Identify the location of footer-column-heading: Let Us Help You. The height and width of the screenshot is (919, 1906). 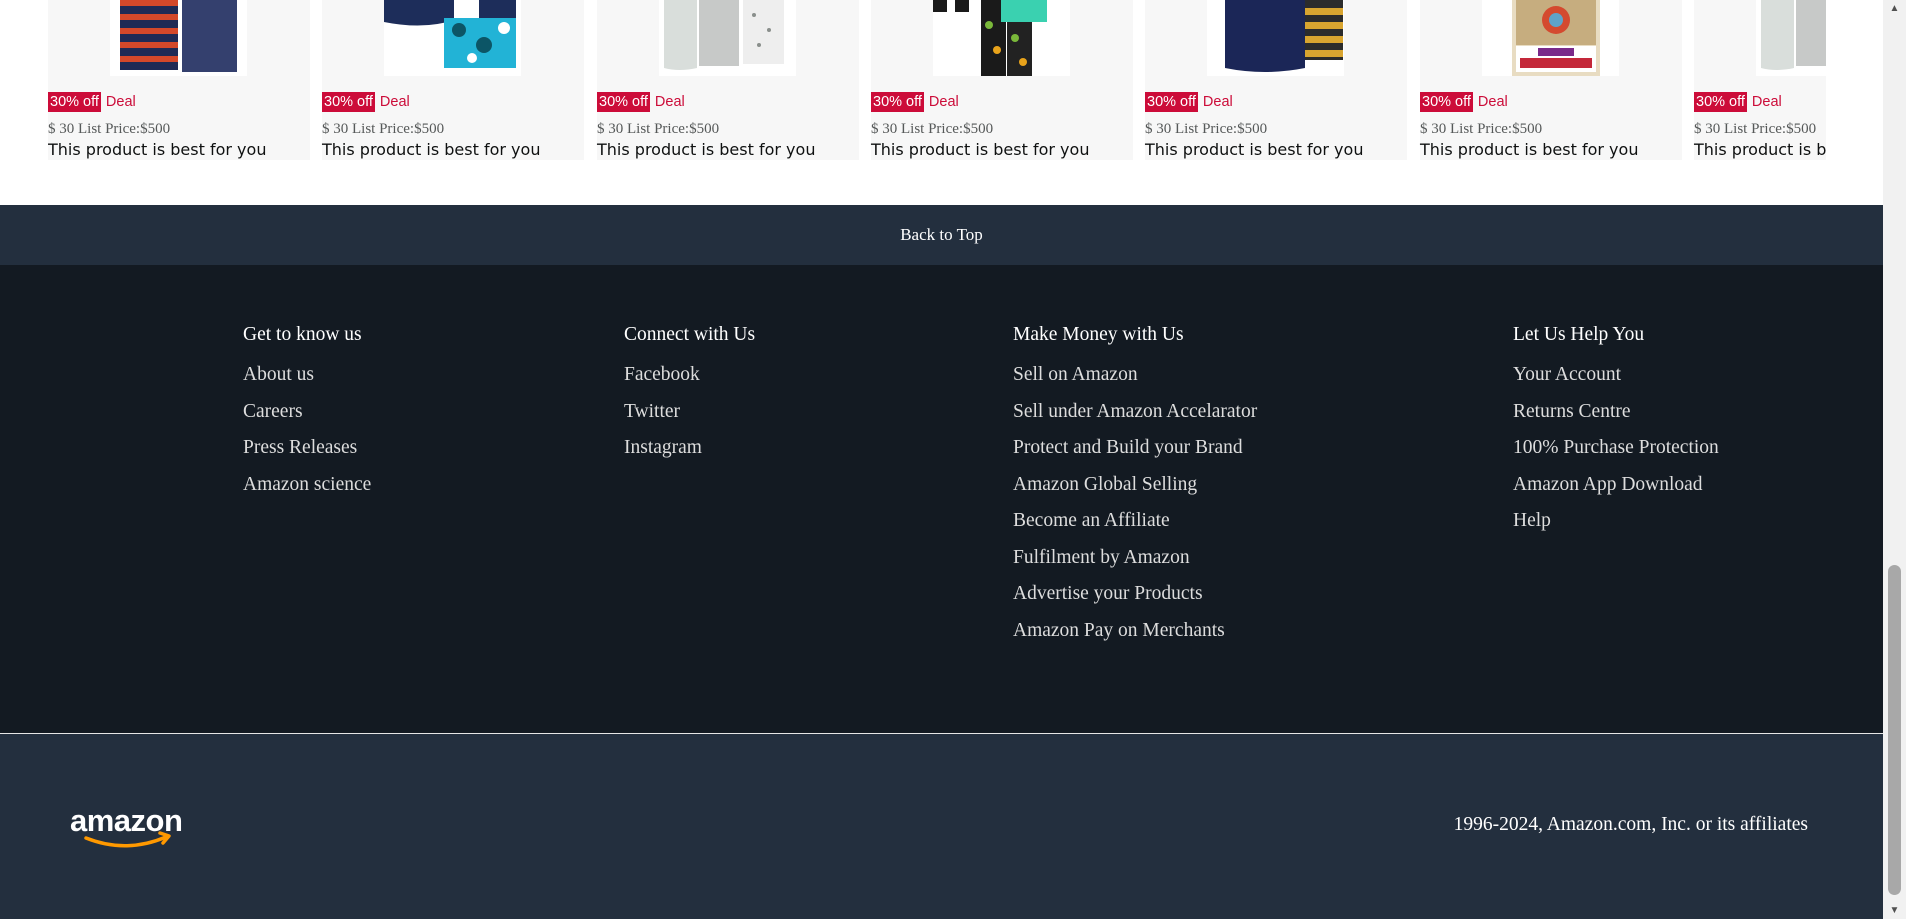
(1579, 334).